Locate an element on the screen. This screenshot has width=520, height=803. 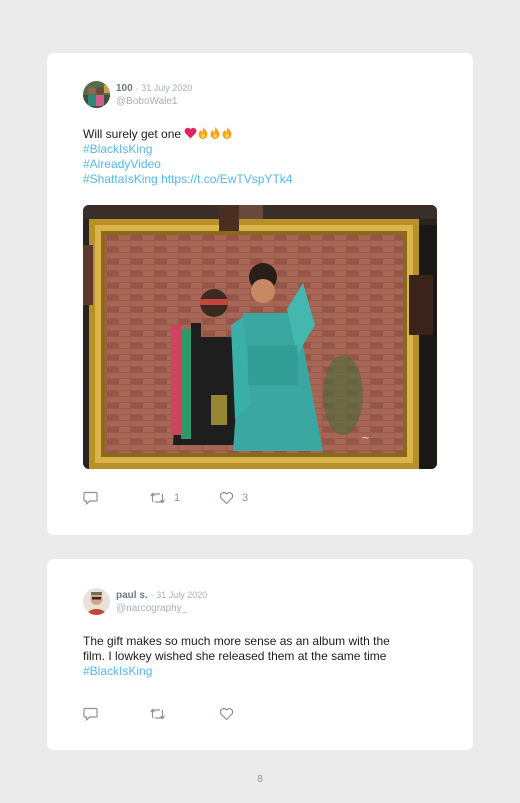
author-name: paul s. is located at coordinates (132, 595).